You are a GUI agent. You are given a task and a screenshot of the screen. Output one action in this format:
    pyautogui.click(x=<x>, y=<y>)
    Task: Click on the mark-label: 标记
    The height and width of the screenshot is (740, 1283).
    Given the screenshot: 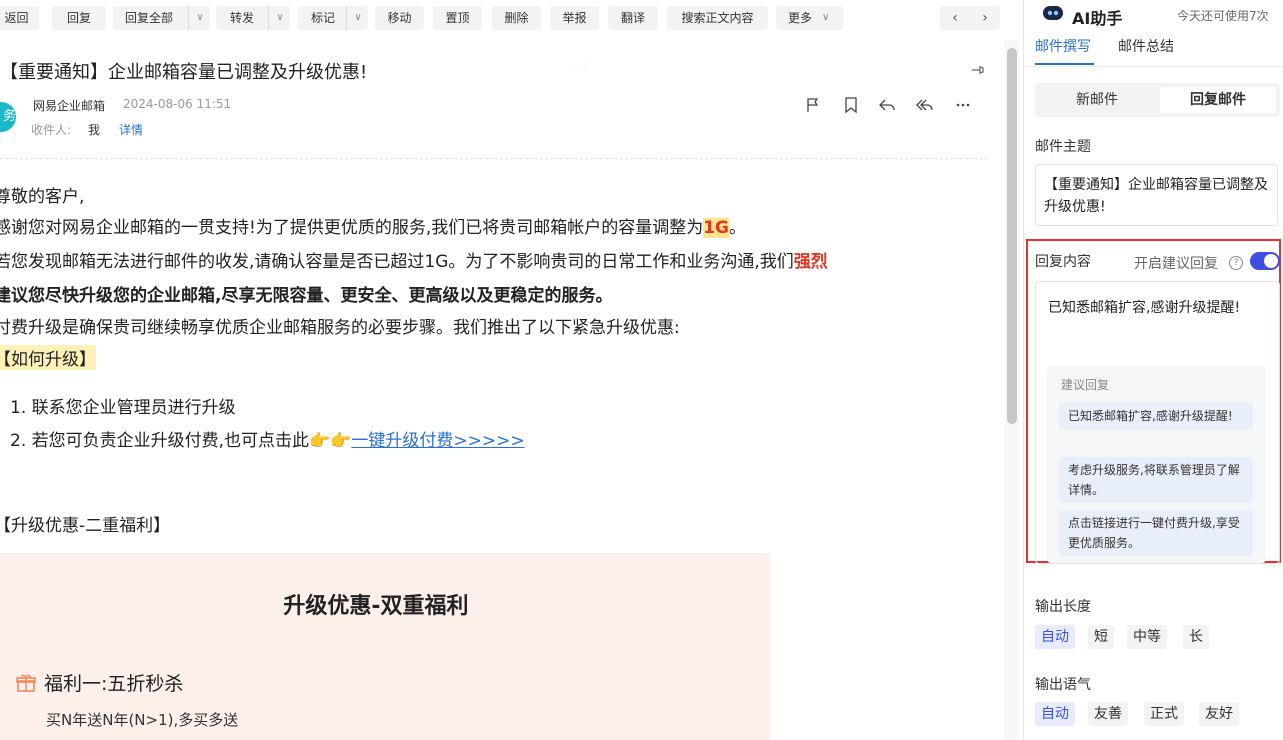 What is the action you would take?
    pyautogui.click(x=323, y=18)
    